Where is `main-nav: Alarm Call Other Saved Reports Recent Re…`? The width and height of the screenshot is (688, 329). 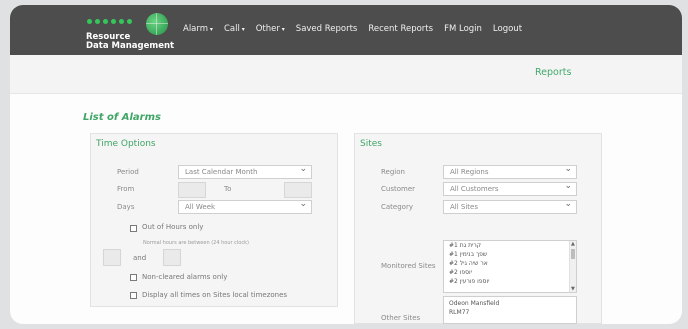
main-nav: Alarm Call Other Saved Reports Recent Re… is located at coordinates (358, 29).